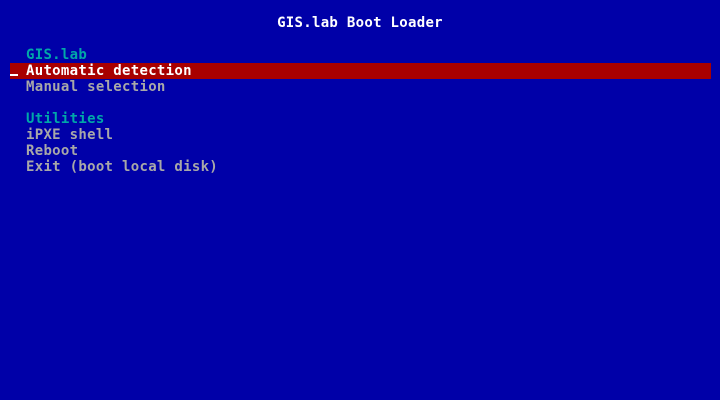 The width and height of the screenshot is (720, 400). Describe the element at coordinates (360, 23) in the screenshot. I see `boot-loader-title: GIS.lab Boot Loader` at that location.